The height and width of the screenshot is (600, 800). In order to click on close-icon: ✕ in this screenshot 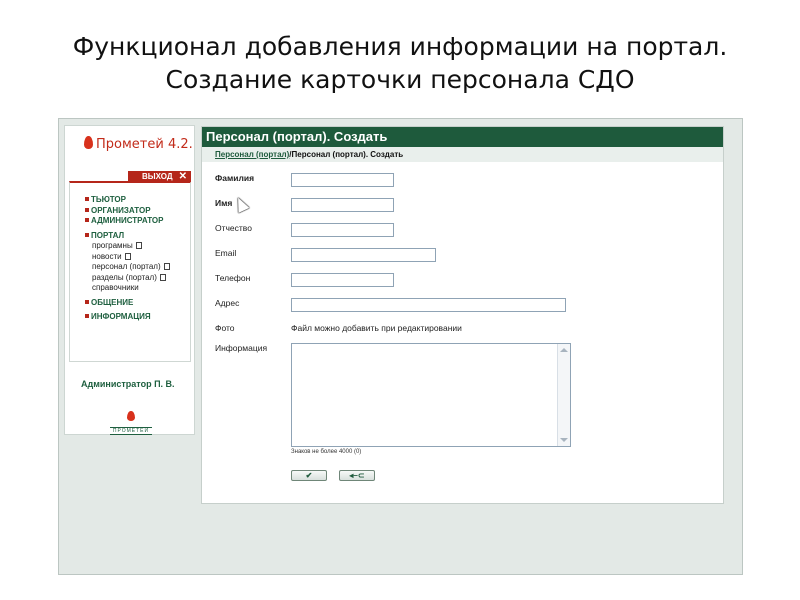, I will do `click(182, 176)`.